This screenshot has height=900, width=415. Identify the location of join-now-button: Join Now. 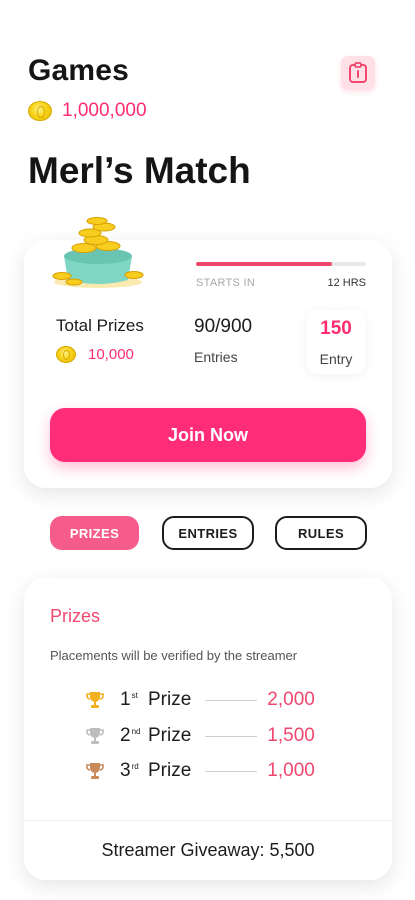
(208, 435).